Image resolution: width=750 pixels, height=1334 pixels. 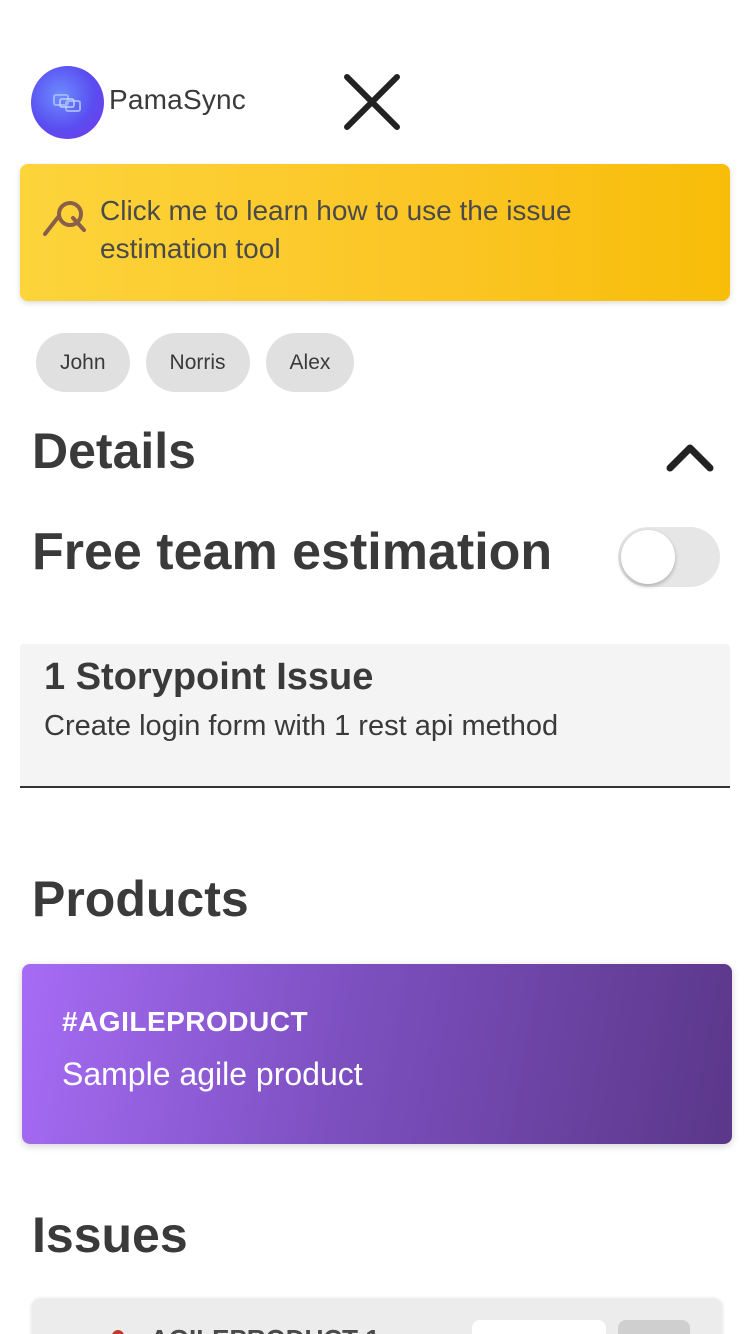 I want to click on close-button, so click(x=372, y=102).